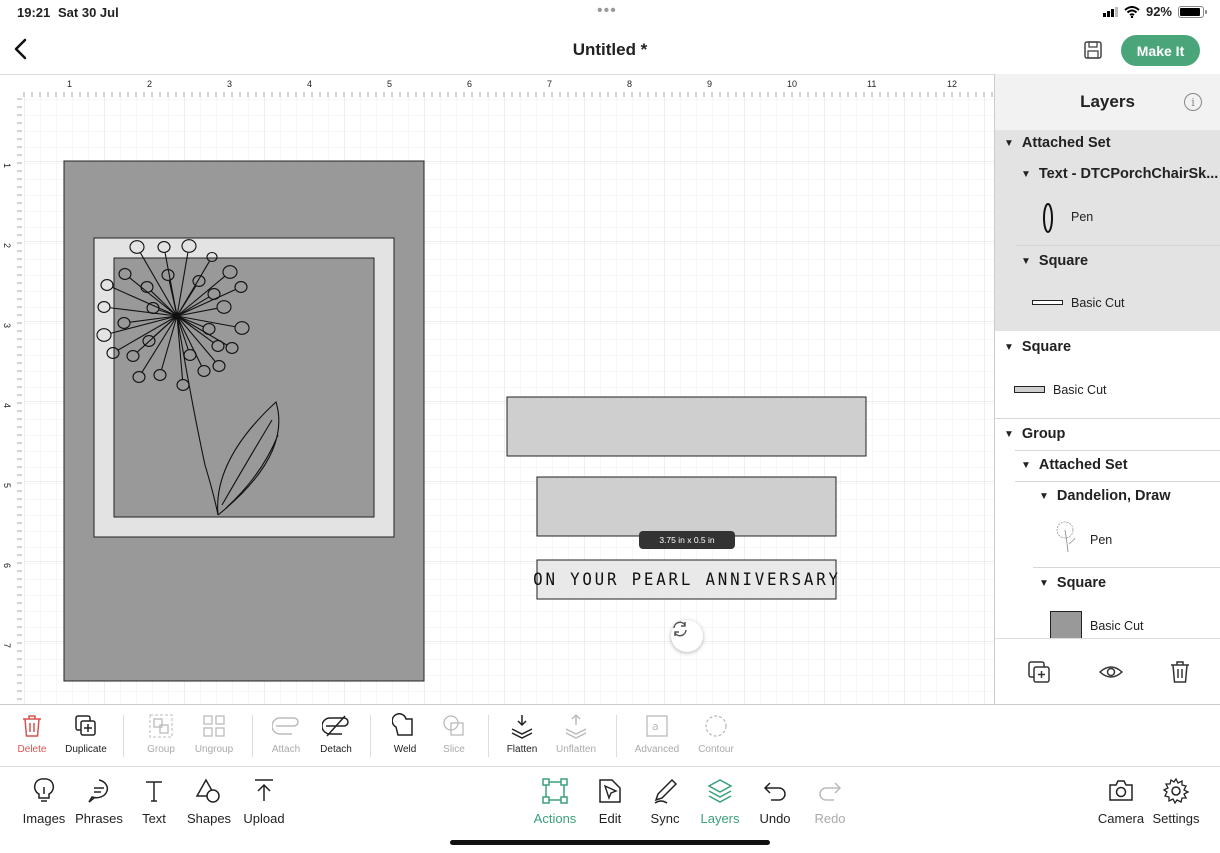 This screenshot has width=1220, height=853. What do you see at coordinates (716, 726) in the screenshot?
I see `contour-icon` at bounding box center [716, 726].